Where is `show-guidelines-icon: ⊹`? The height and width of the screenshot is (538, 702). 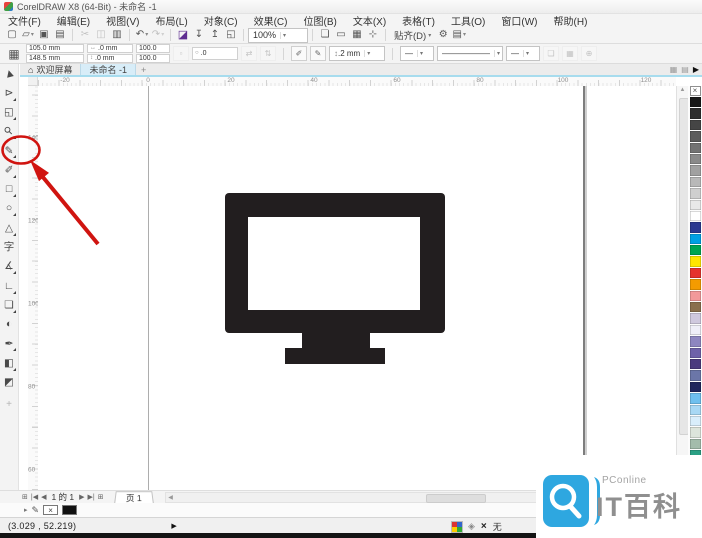
show-guidelines-icon: ⊹ is located at coordinates (373, 35).